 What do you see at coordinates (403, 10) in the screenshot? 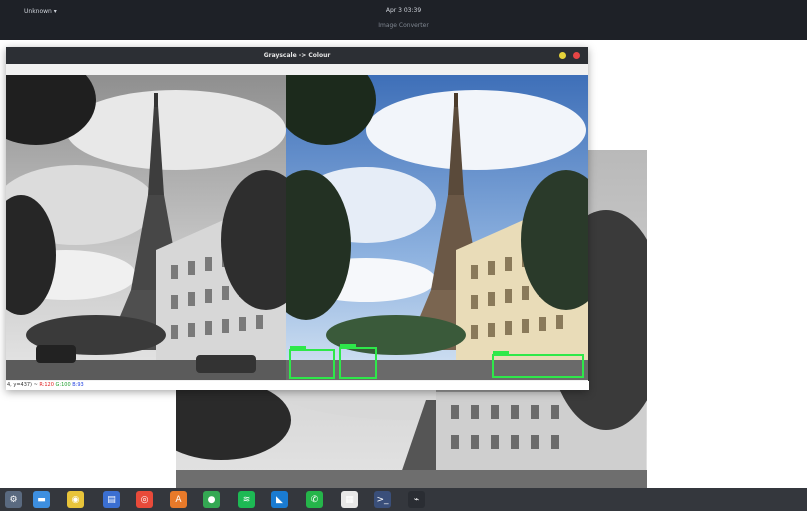
I see `clock: Apr 3 03:39` at bounding box center [403, 10].